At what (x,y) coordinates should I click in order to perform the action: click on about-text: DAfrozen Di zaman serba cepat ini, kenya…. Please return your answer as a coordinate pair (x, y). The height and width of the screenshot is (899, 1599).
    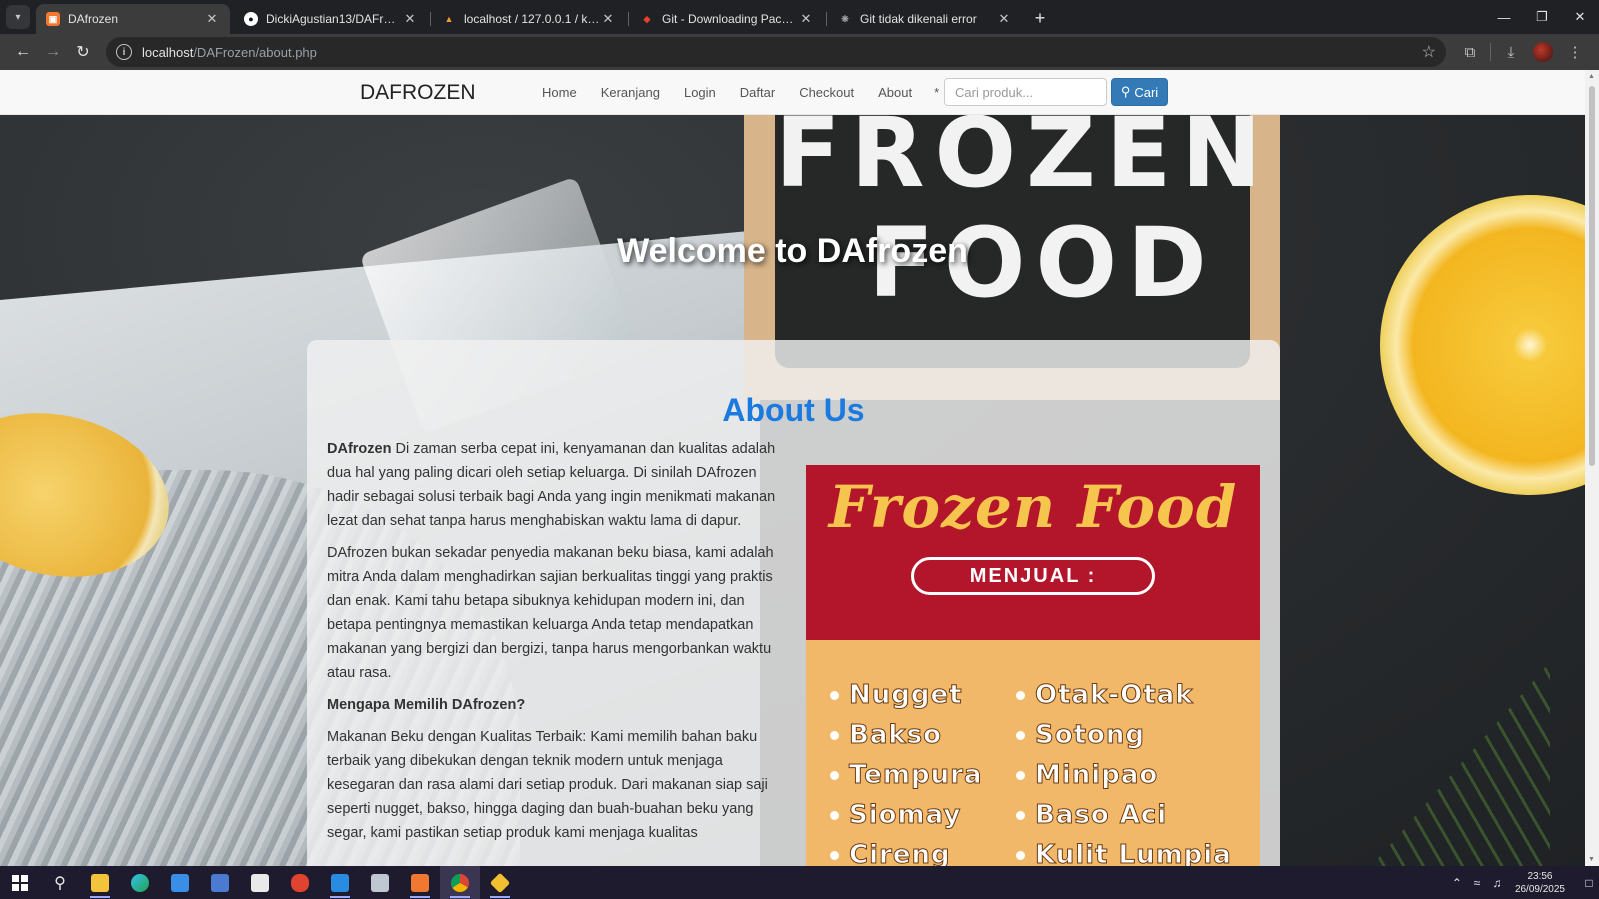
    Looking at the image, I should click on (557, 645).